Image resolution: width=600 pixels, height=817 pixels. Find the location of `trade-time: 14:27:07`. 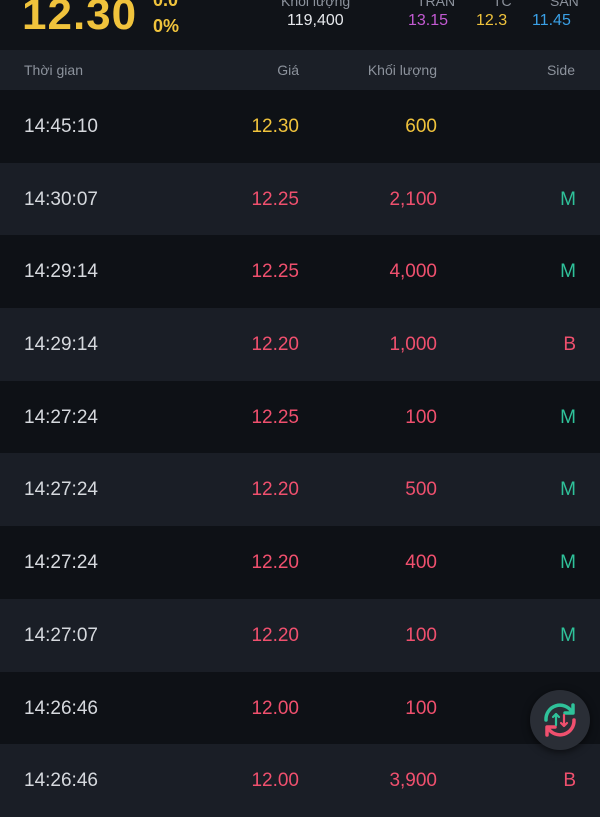

trade-time: 14:27:07 is located at coordinates (61, 635).